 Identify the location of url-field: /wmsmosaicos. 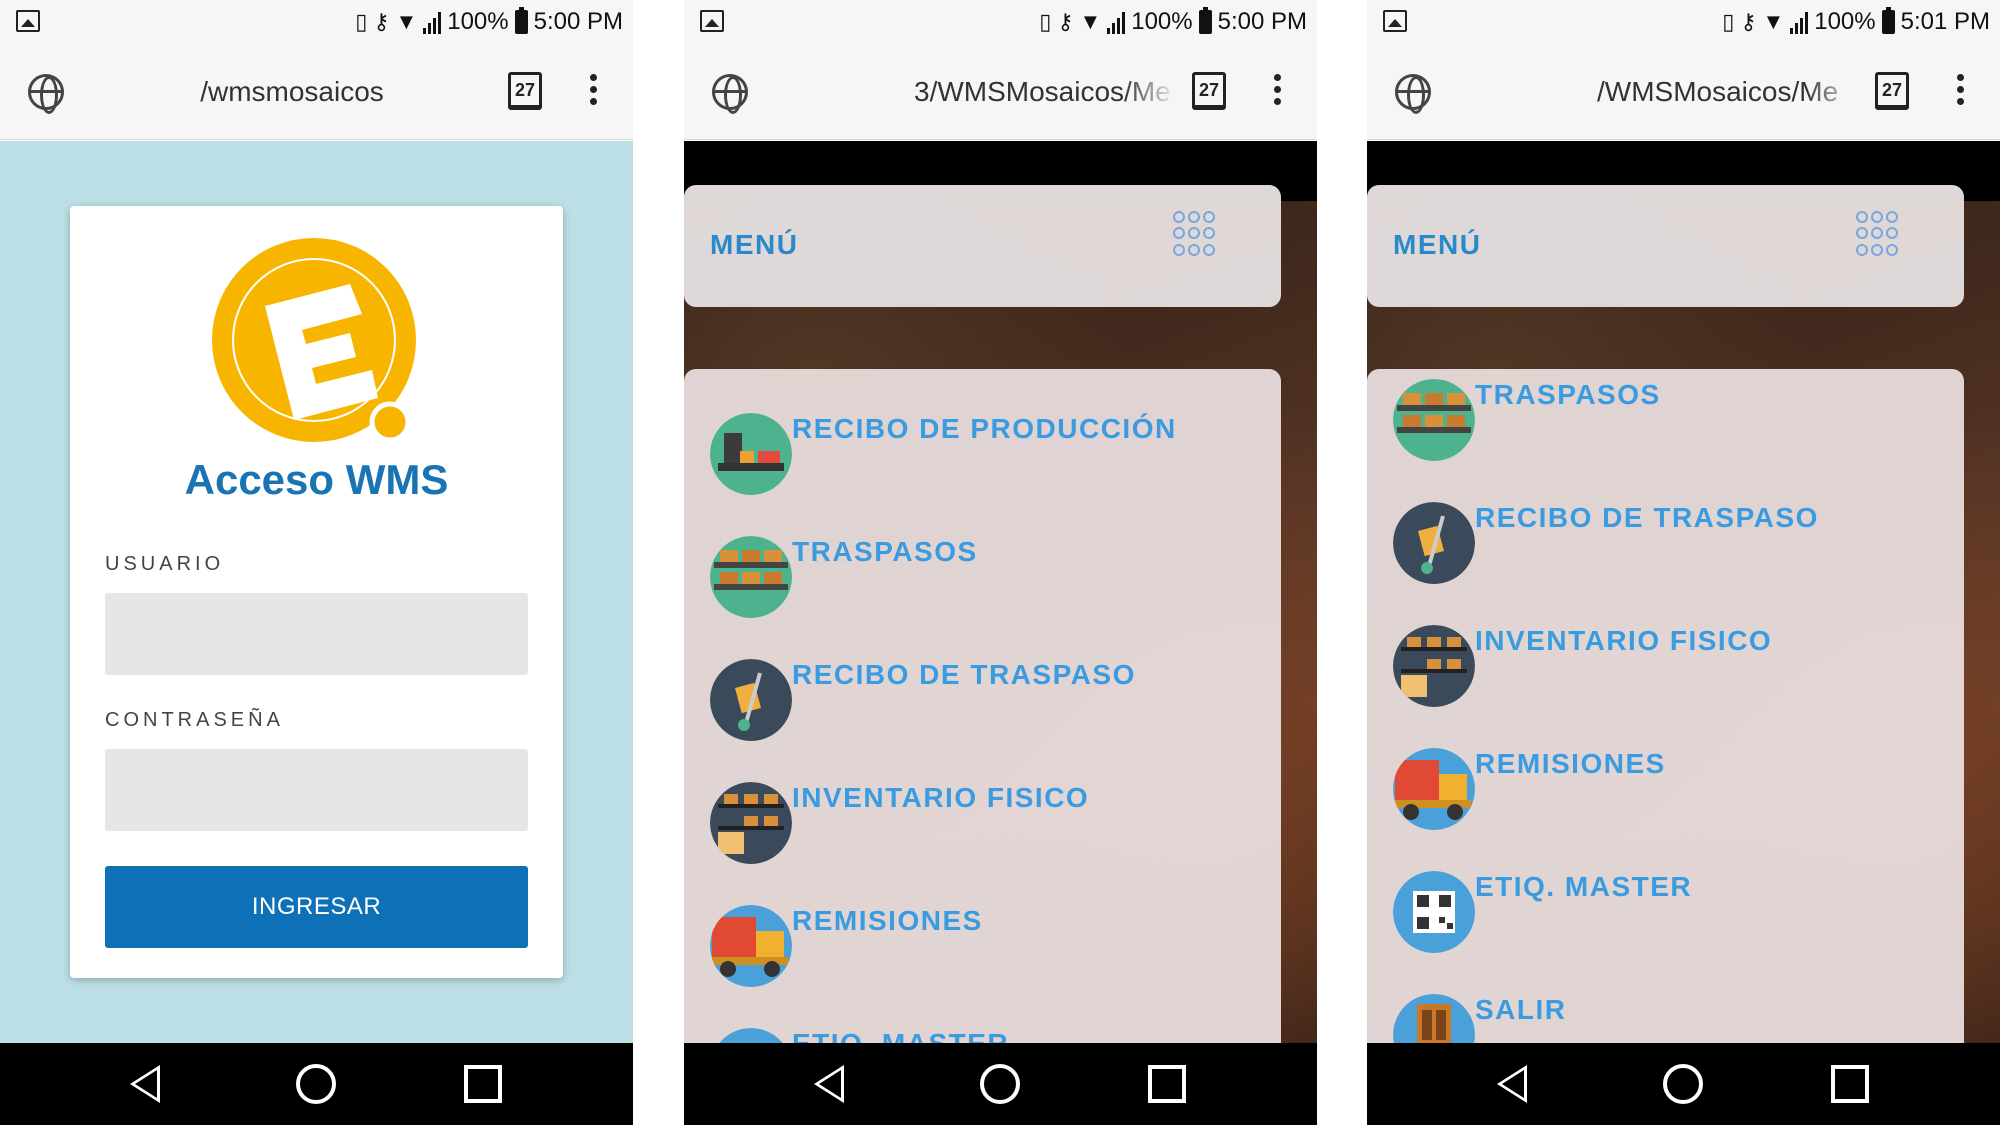
(292, 92).